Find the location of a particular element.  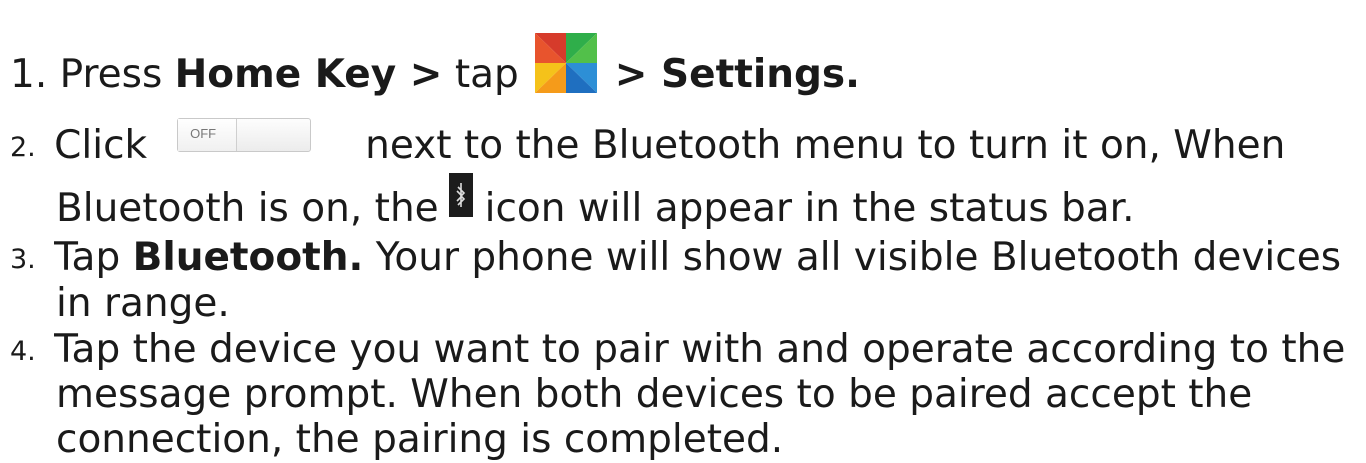

step-1: 1. Press Home Key > tap > Settings. is located at coordinates (435, 65).